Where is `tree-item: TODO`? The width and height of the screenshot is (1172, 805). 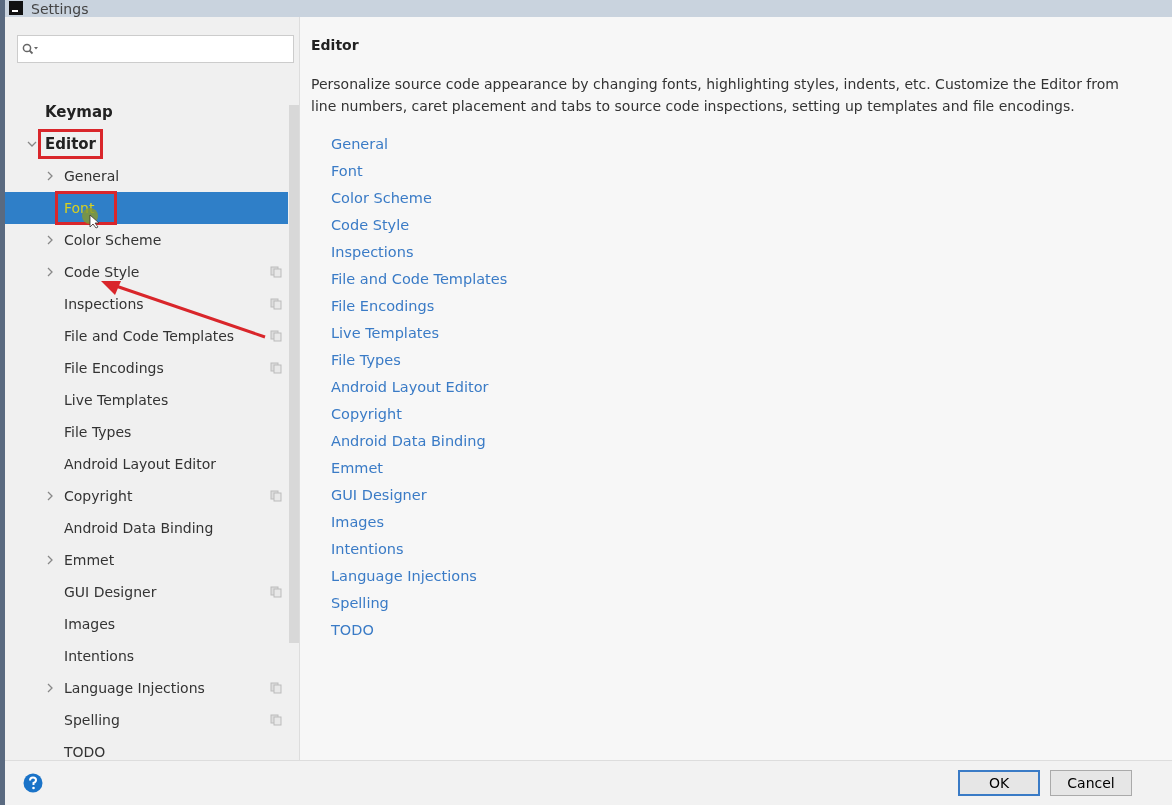
tree-item: TODO is located at coordinates (85, 752).